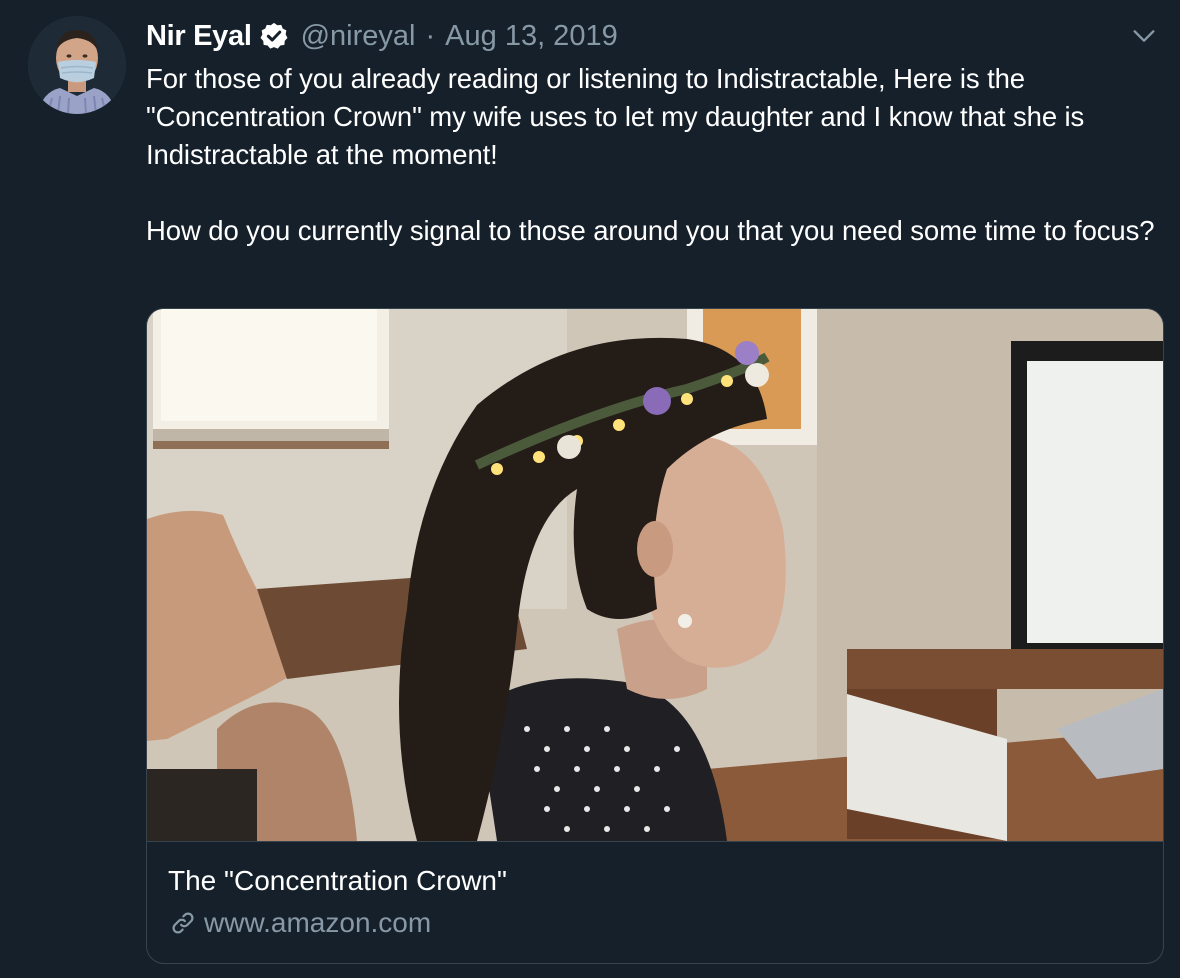 Image resolution: width=1180 pixels, height=978 pixels. Describe the element at coordinates (274, 35) in the screenshot. I see `verified-badge-icon` at that location.